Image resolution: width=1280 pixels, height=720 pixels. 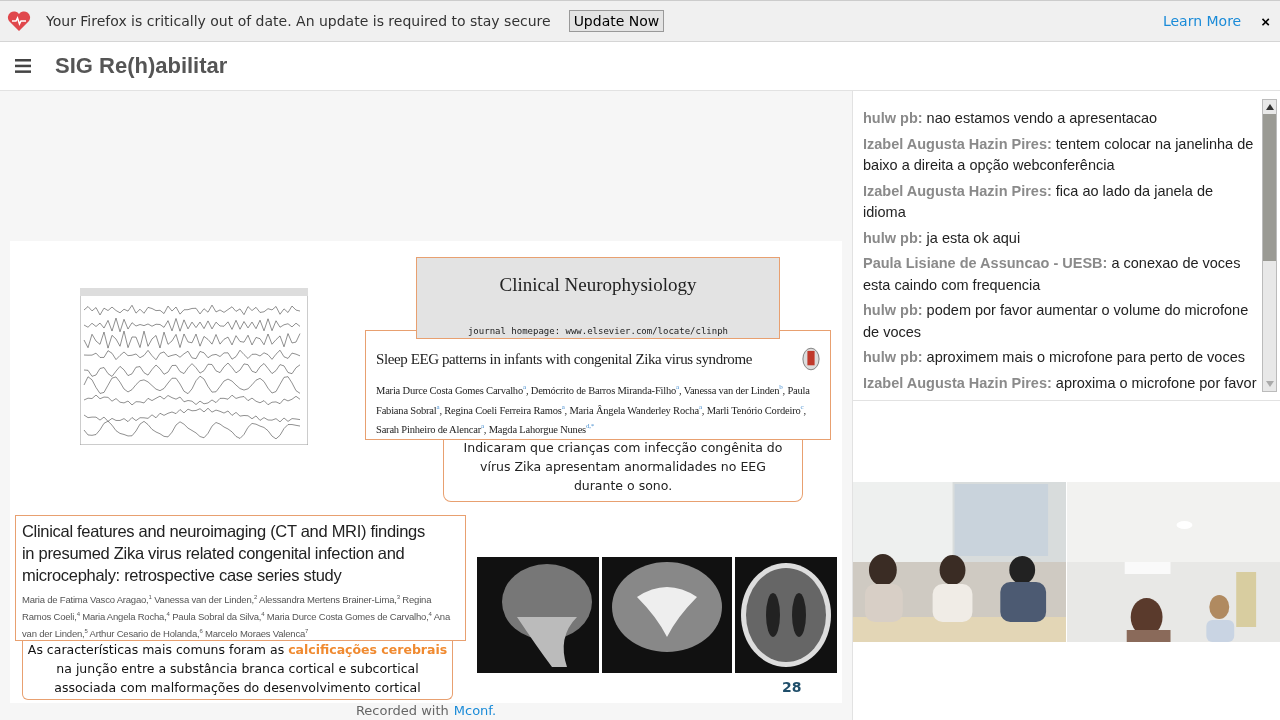 I want to click on summary-text: Indicaram que crianças com infecção congênita do vírus Zika apresentam anormalidades no EEG durante o sono., so click(x=623, y=466).